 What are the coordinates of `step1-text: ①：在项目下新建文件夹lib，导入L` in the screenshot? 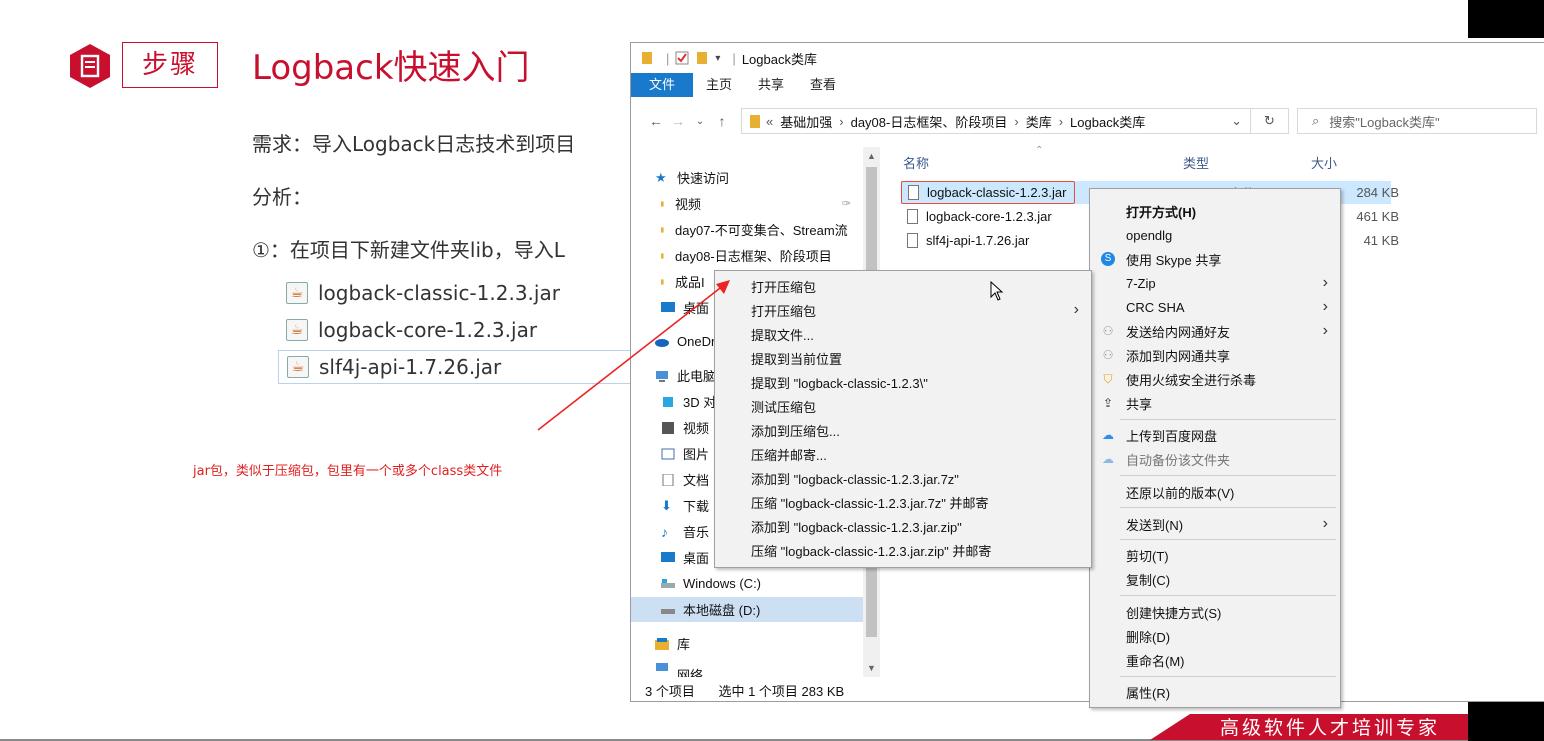 It's located at (408, 250).